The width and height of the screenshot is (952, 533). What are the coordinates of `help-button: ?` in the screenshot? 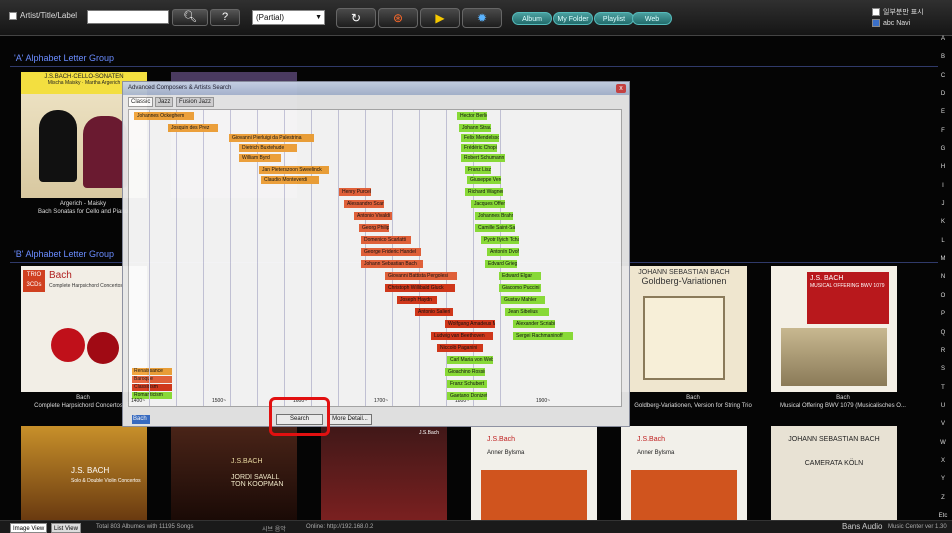 It's located at (225, 17).